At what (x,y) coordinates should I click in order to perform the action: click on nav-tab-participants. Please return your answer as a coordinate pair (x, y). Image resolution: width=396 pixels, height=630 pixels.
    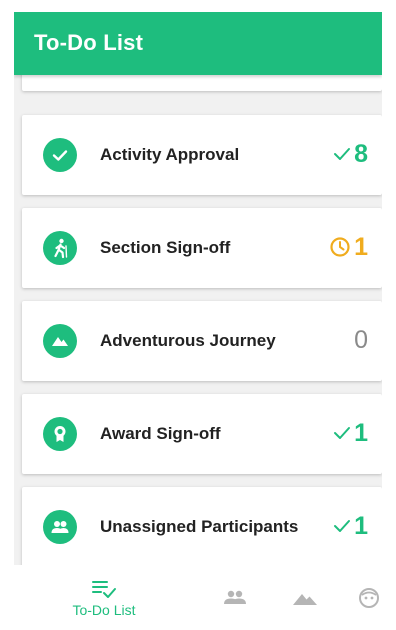
    Looking at the image, I should click on (235, 597).